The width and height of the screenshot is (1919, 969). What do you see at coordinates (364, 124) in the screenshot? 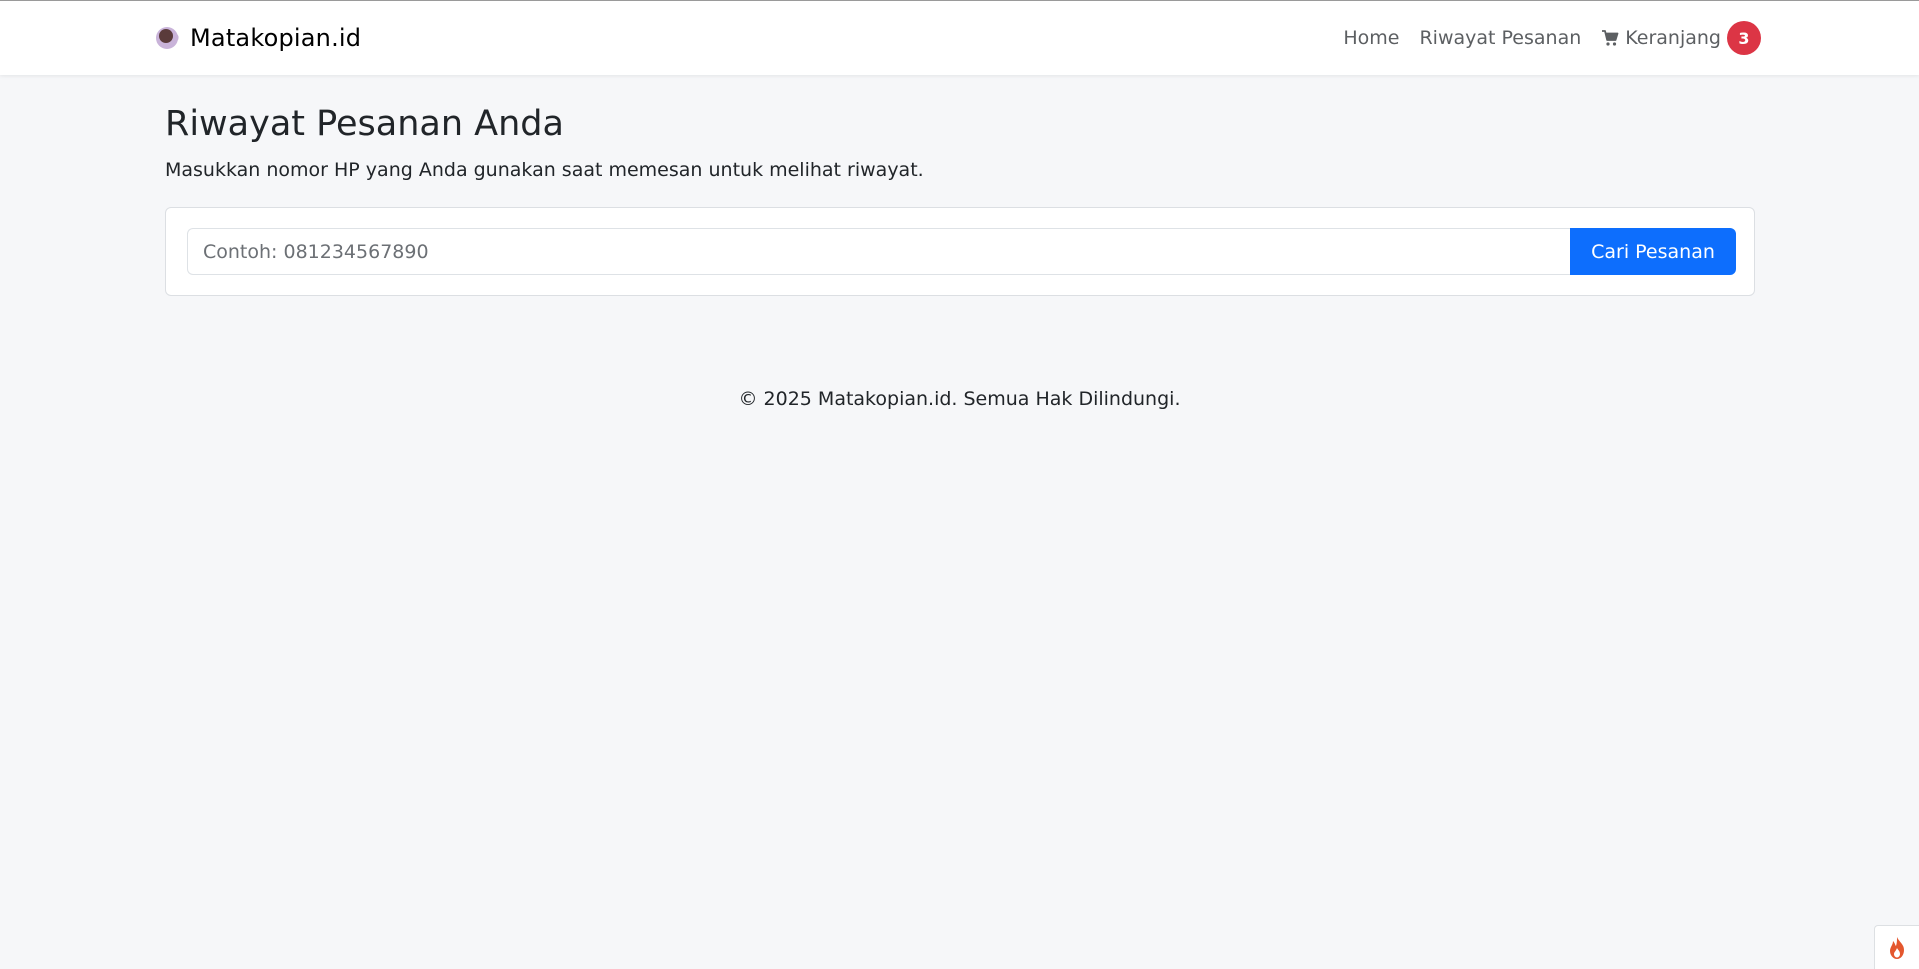
I see `page-title: Riwayat Pesanan Anda` at bounding box center [364, 124].